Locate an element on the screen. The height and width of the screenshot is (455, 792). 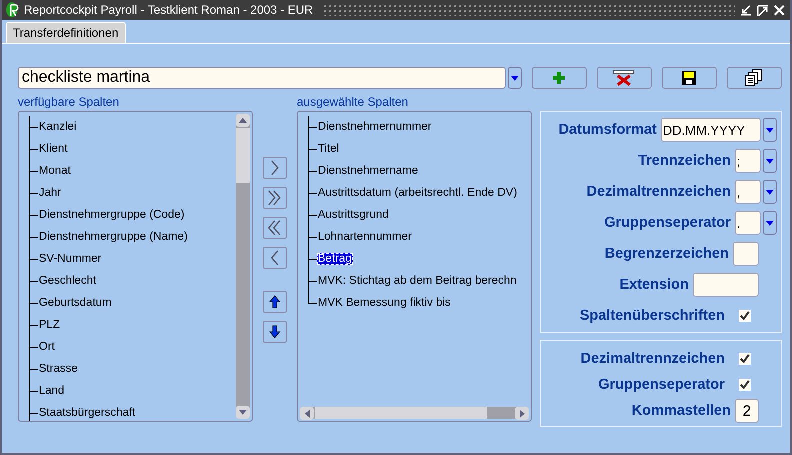
column-item: Strasse is located at coordinates (58, 369).